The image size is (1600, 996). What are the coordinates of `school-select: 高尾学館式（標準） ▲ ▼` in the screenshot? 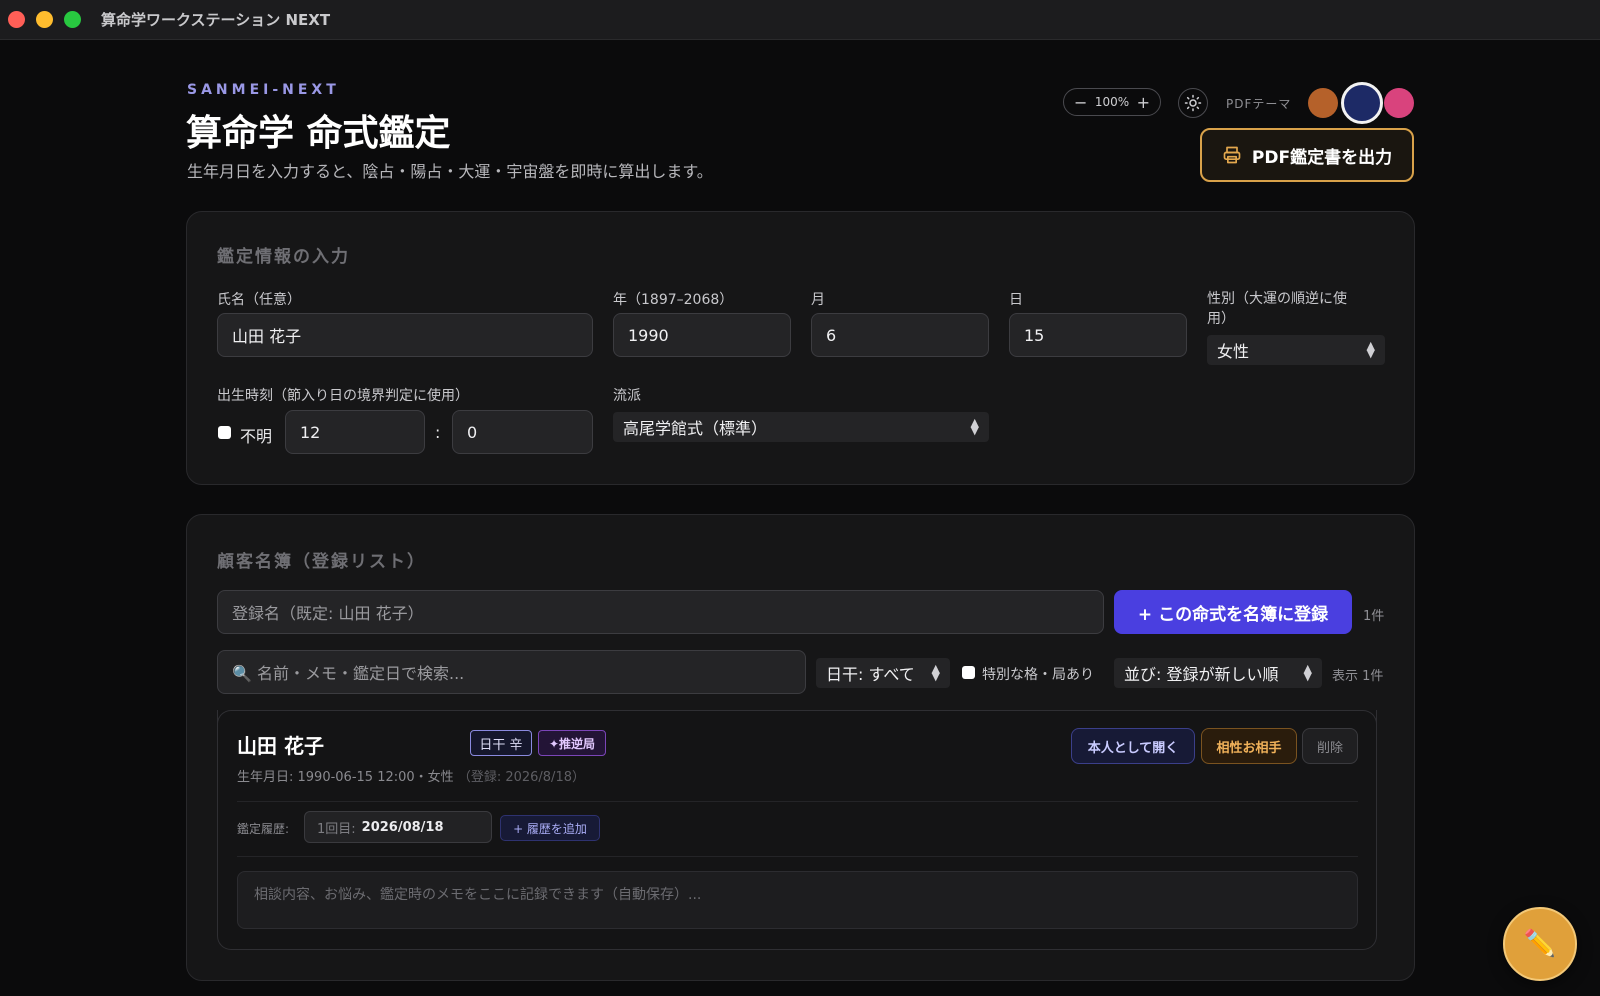 It's located at (801, 427).